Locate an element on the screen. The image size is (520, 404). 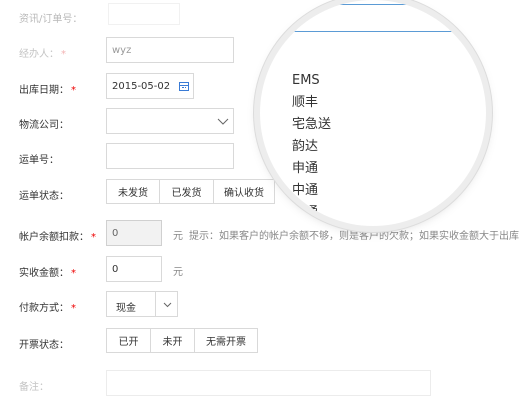
invoice-status-group: 已开 未开 无需开票 is located at coordinates (182, 340).